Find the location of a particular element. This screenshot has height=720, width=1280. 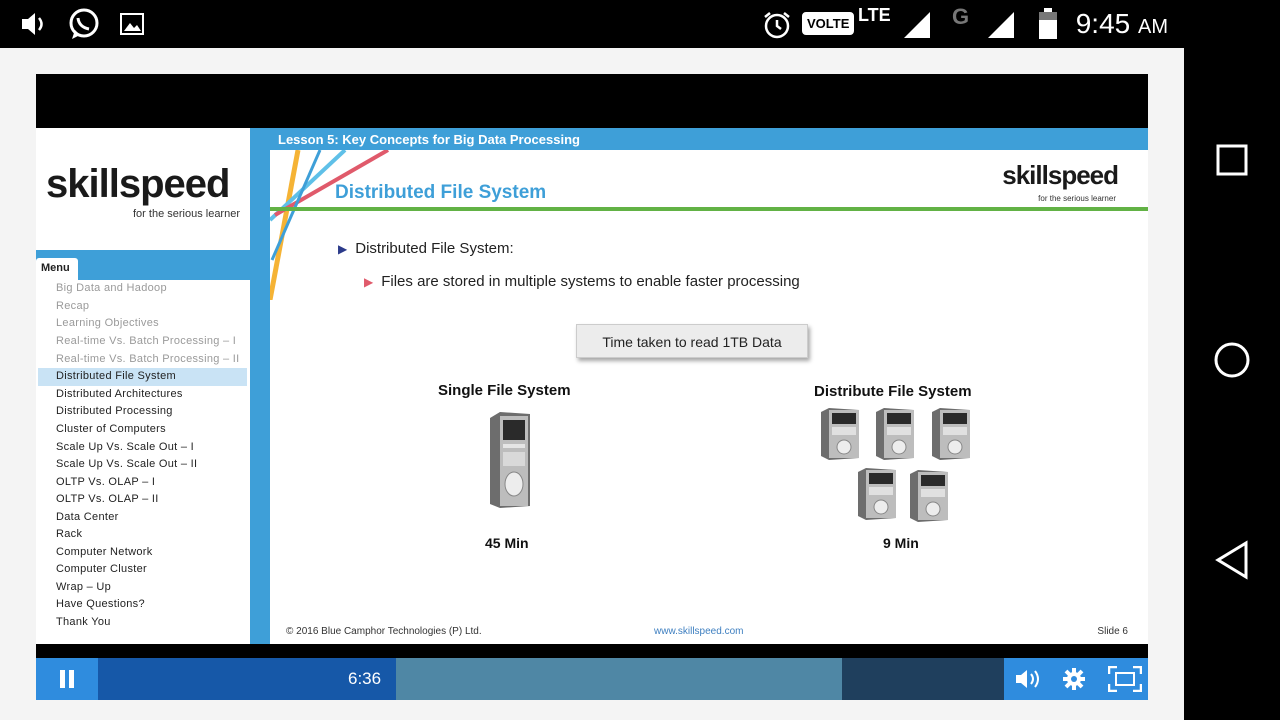

logo-box: skillspeed for the serious learner is located at coordinates (143, 189).